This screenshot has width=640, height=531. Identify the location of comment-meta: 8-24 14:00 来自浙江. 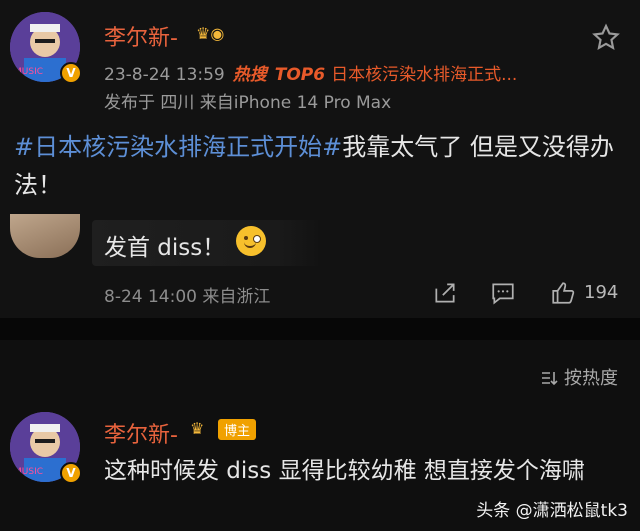
(187, 297).